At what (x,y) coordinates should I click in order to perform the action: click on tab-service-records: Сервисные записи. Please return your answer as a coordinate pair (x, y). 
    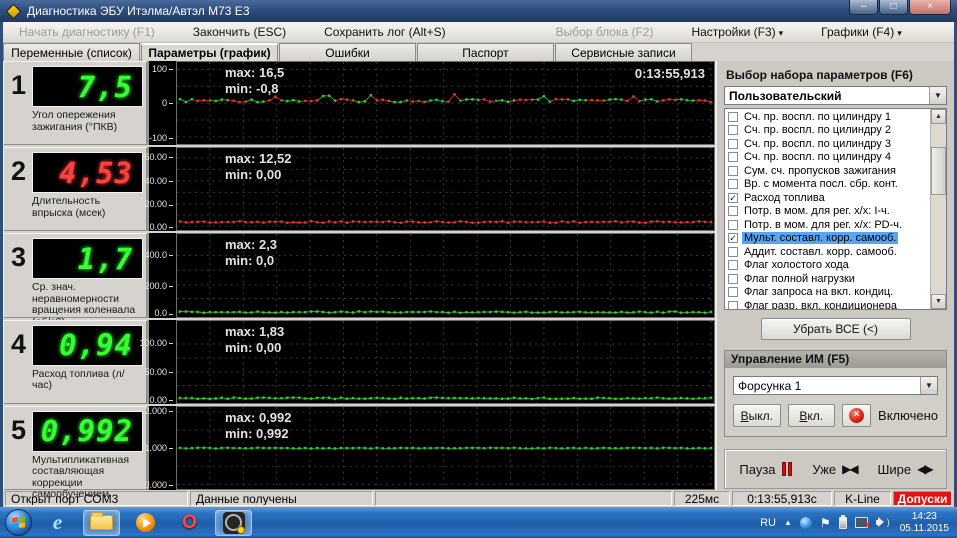
    Looking at the image, I should click on (623, 52).